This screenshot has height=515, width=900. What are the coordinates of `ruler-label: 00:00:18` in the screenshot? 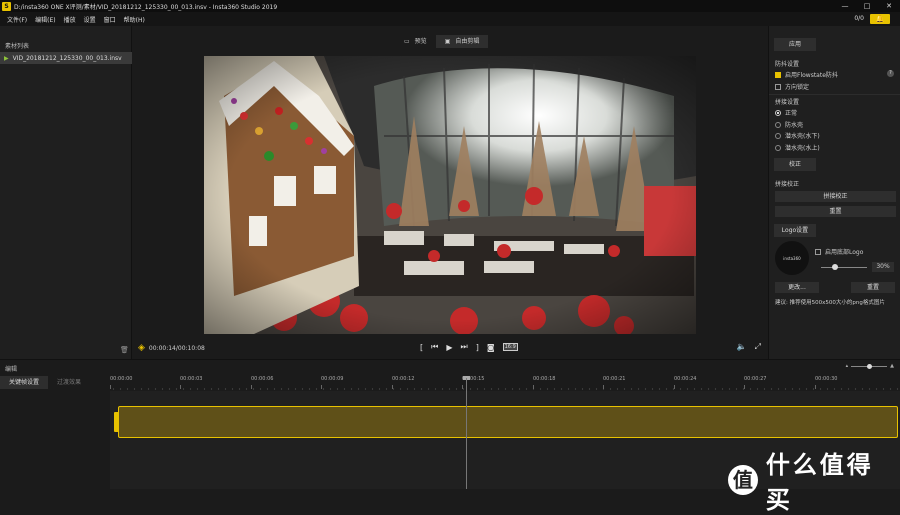 It's located at (544, 382).